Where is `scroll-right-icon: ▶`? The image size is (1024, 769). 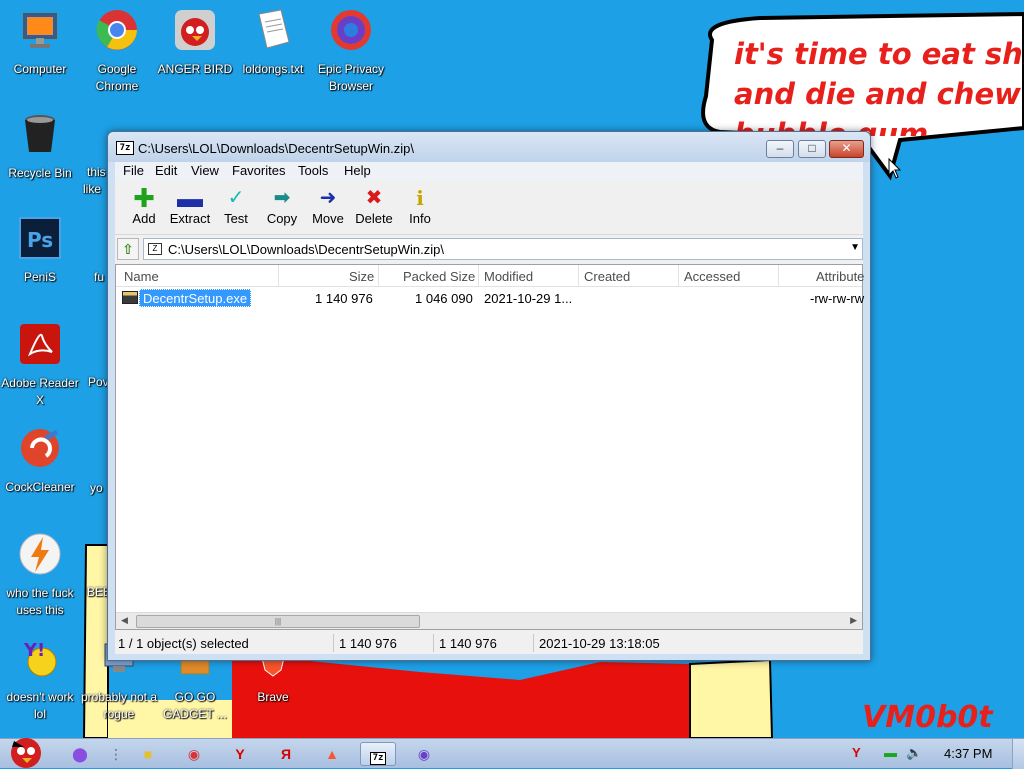 scroll-right-icon: ▶ is located at coordinates (853, 620).